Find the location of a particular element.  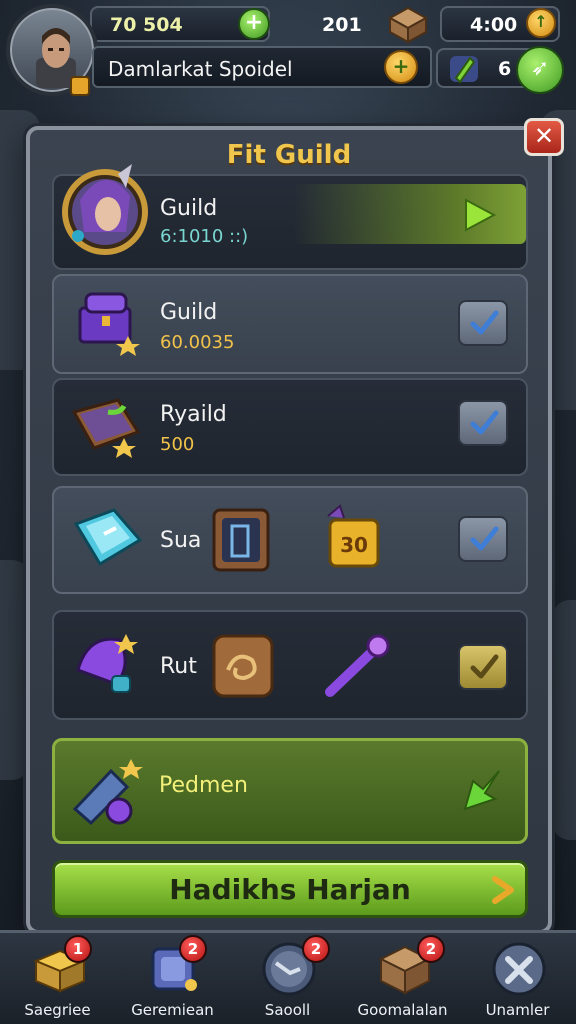

ryaild-row: Ryaild 500 is located at coordinates (290, 427).